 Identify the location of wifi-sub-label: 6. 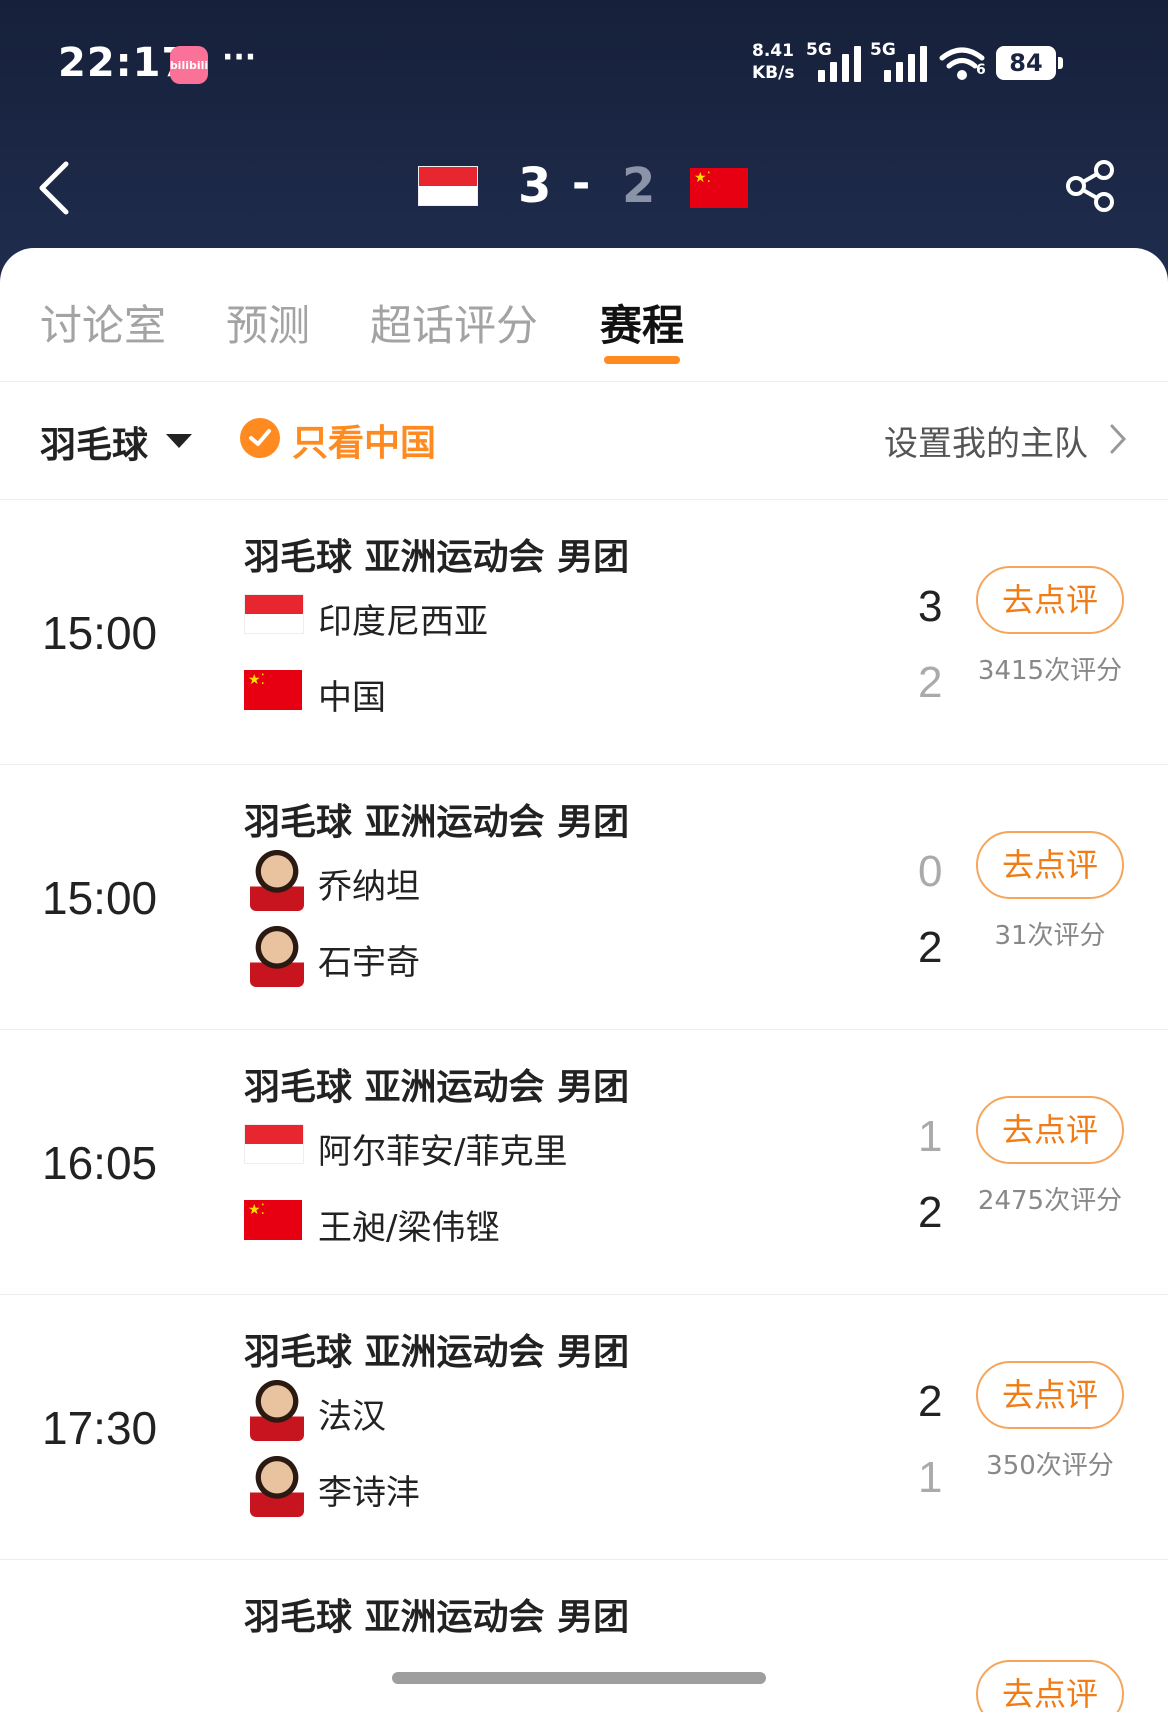
(981, 70).